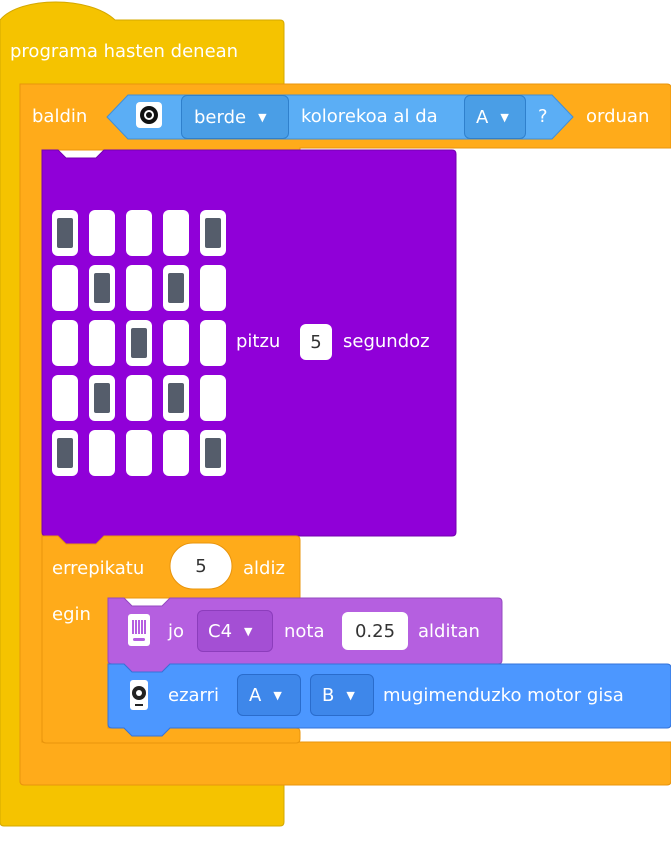 This screenshot has height=853, width=671. Describe the element at coordinates (369, 116) in the screenshot. I see `condition-text: kolorekoa al da` at that location.